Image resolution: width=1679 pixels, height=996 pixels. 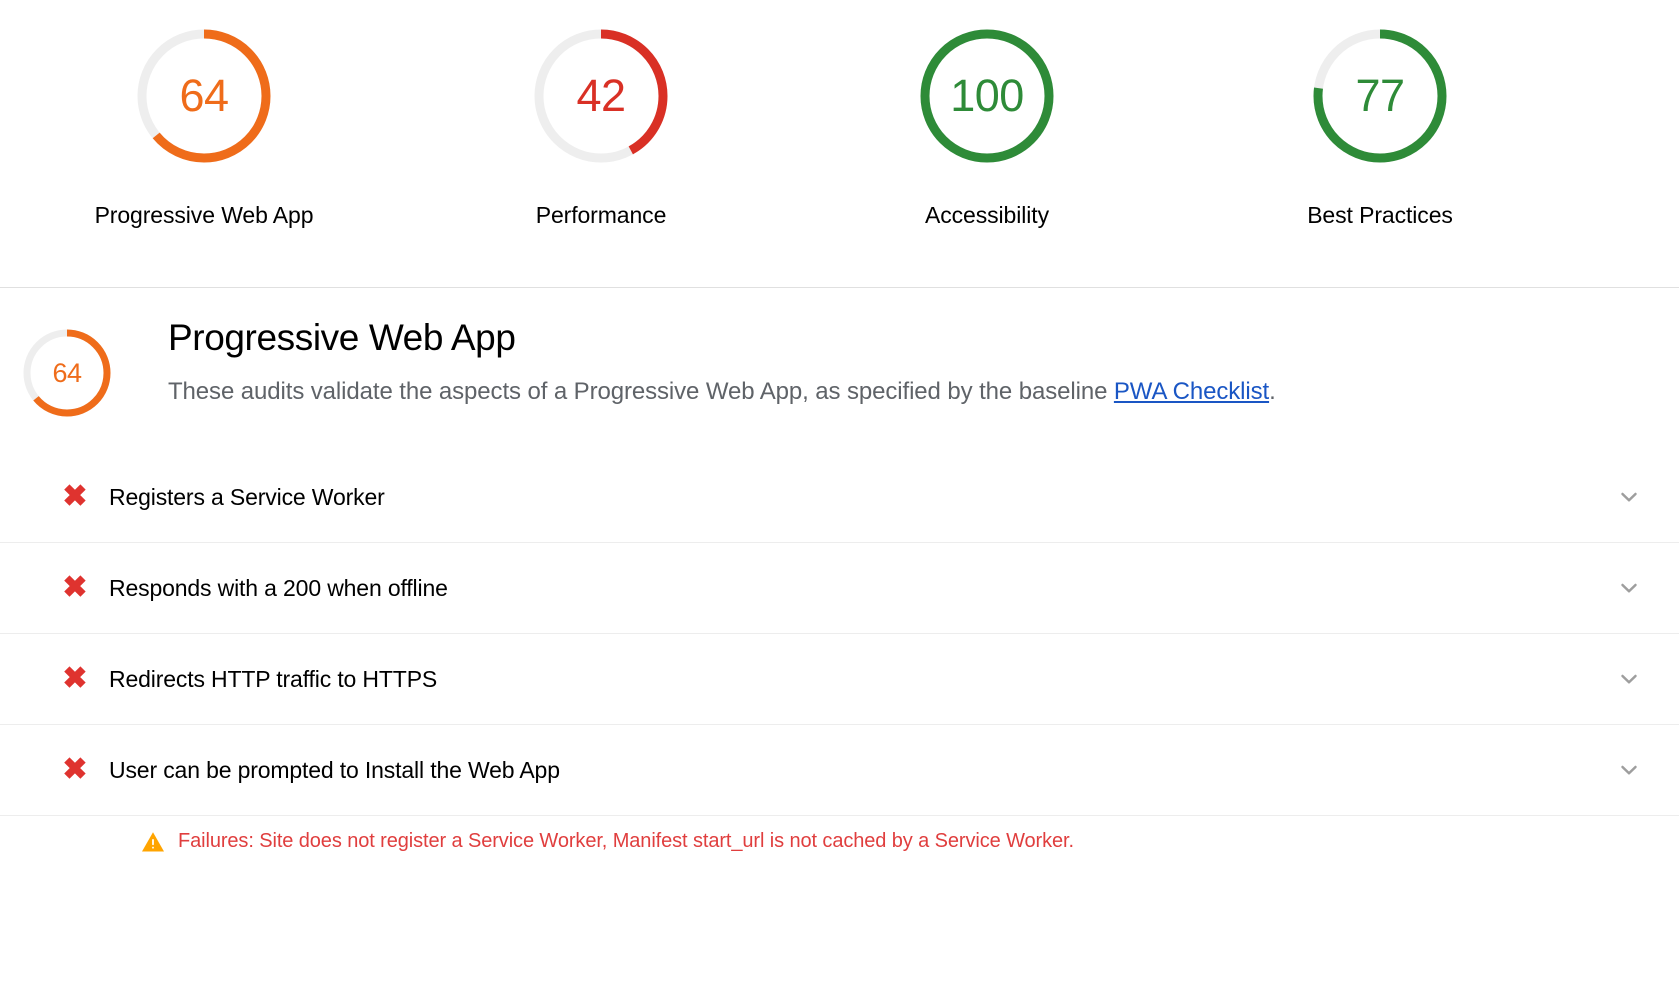 I want to click on audit-title: Redirects HTTP traffic to HTTPS, so click(x=273, y=678).